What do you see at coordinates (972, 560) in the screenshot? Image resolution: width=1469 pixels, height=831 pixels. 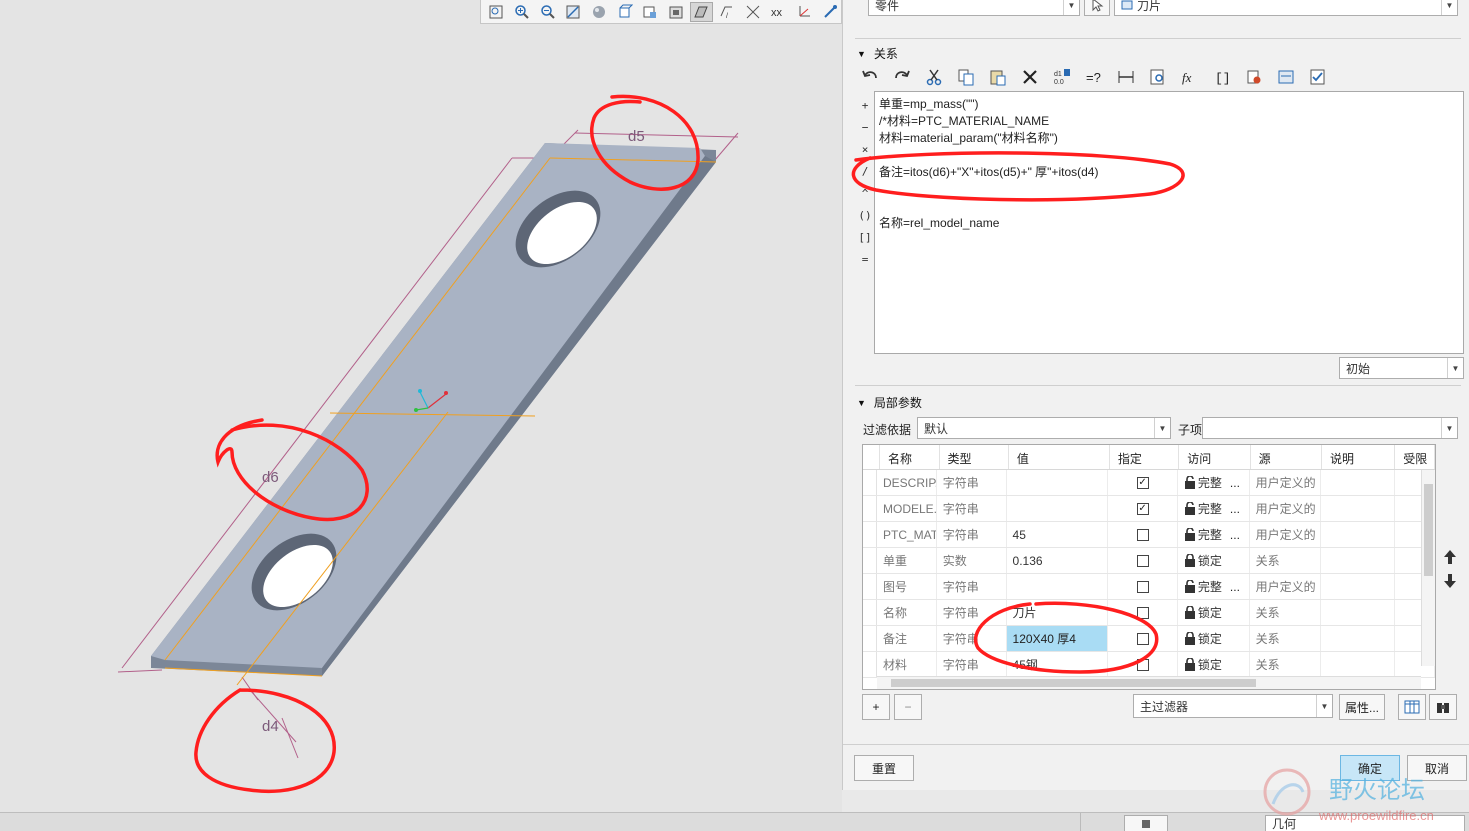 I see `param-type: 实数` at bounding box center [972, 560].